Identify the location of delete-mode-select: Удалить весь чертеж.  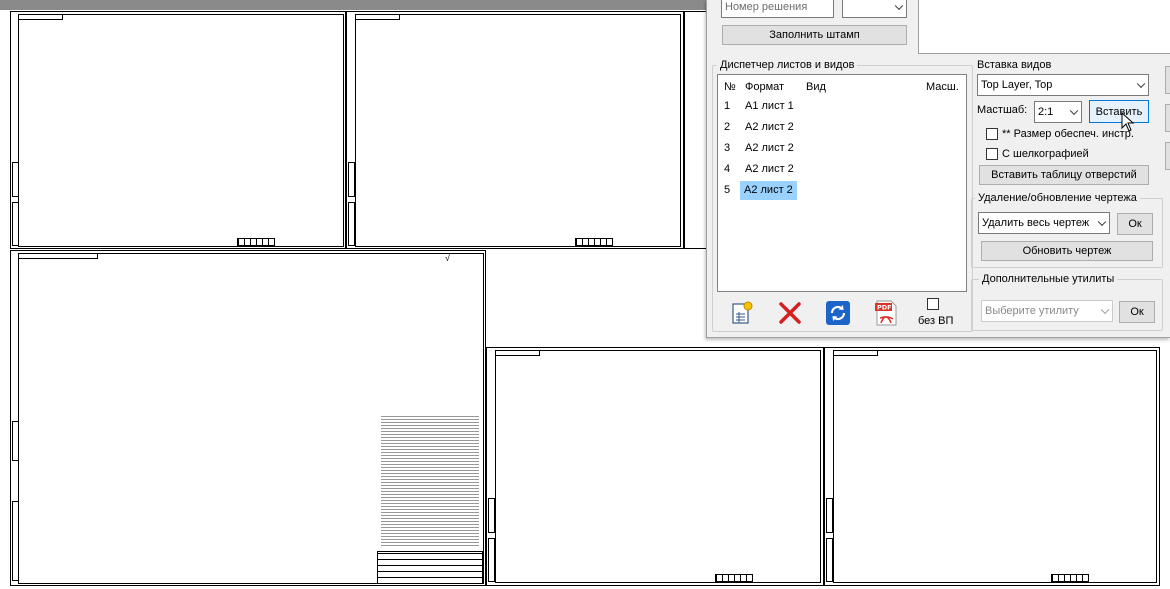
(1044, 223).